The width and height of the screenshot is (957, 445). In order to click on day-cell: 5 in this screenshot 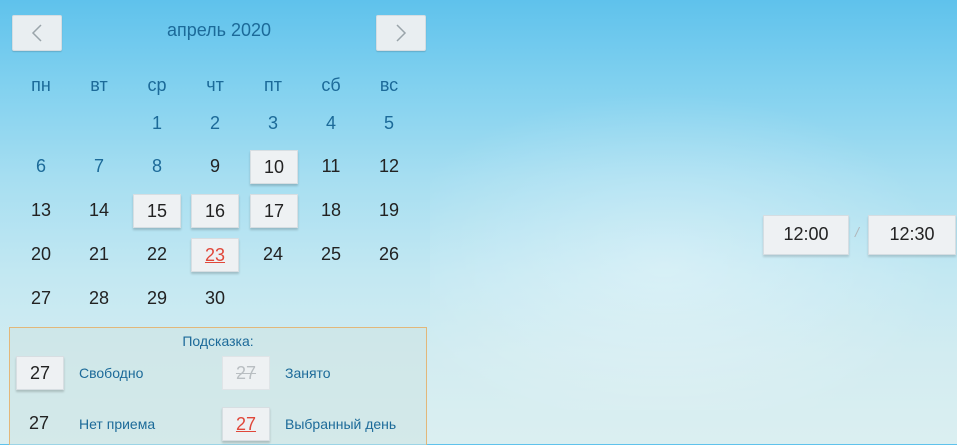, I will do `click(388, 123)`.